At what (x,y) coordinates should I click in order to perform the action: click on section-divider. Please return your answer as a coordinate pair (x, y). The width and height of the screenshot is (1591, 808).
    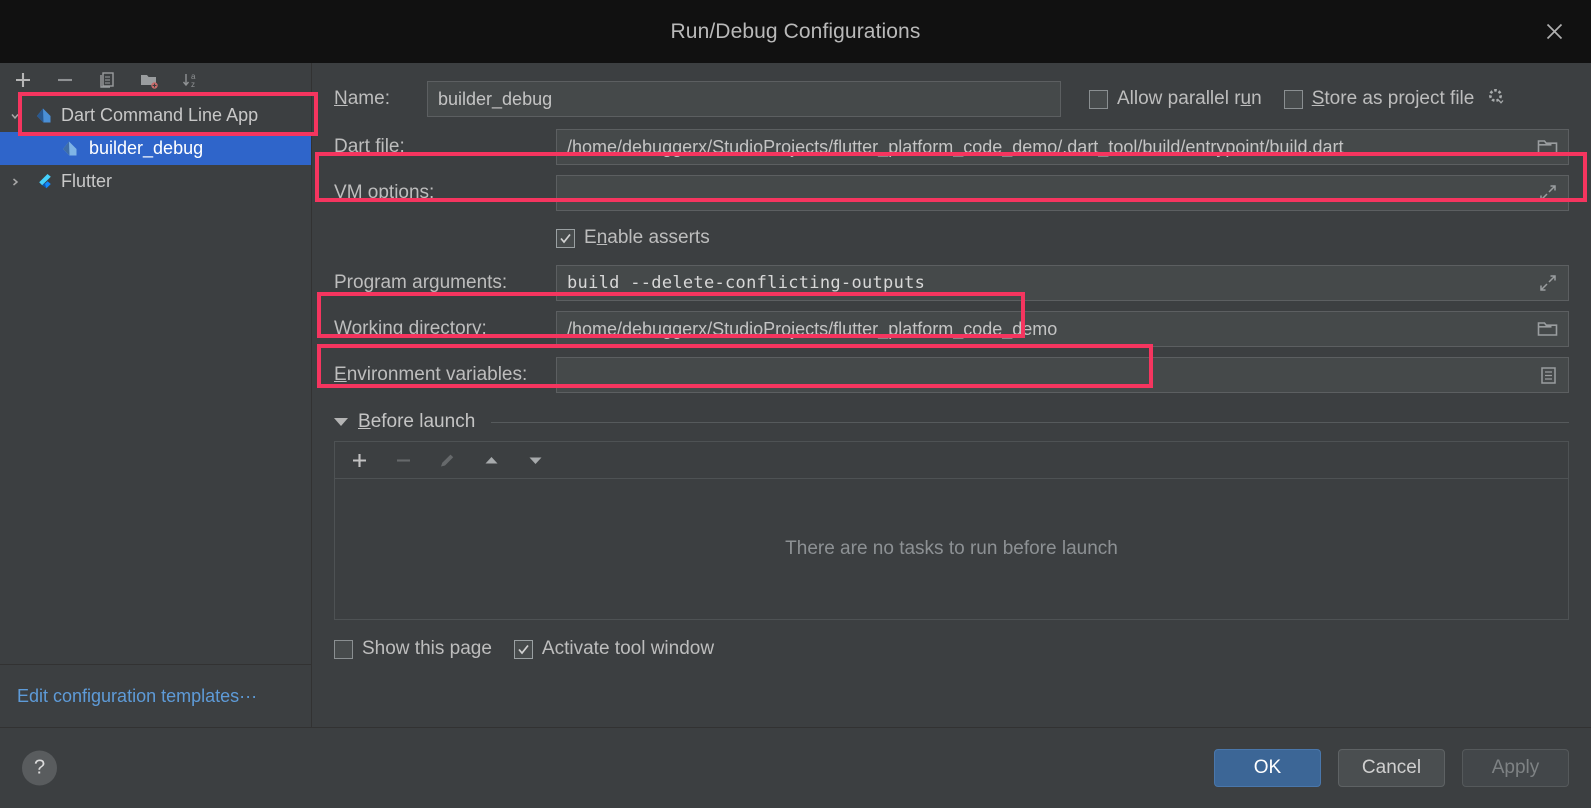
    Looking at the image, I should click on (1030, 422).